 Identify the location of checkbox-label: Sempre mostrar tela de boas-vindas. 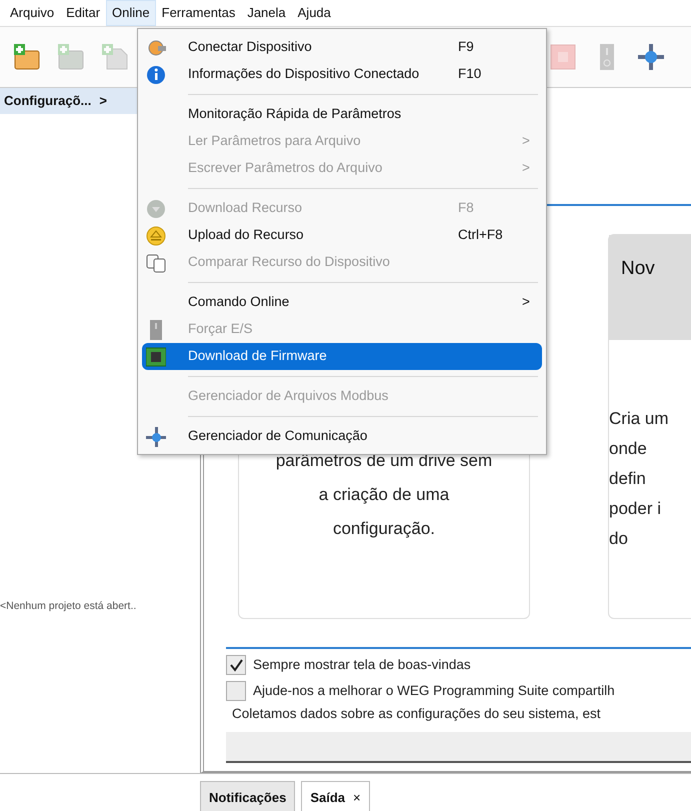
(362, 665).